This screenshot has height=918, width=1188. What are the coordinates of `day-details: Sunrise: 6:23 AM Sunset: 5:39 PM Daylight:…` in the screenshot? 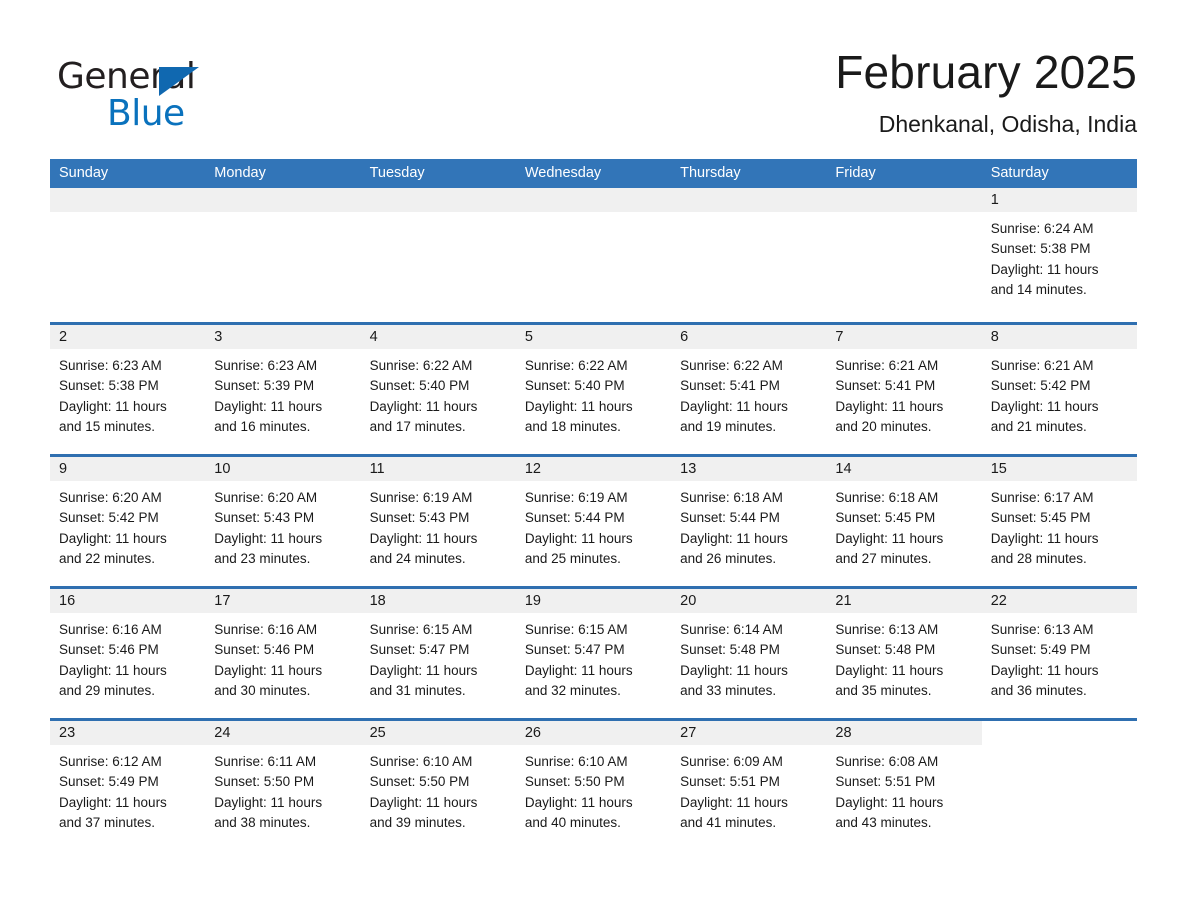 It's located at (282, 393).